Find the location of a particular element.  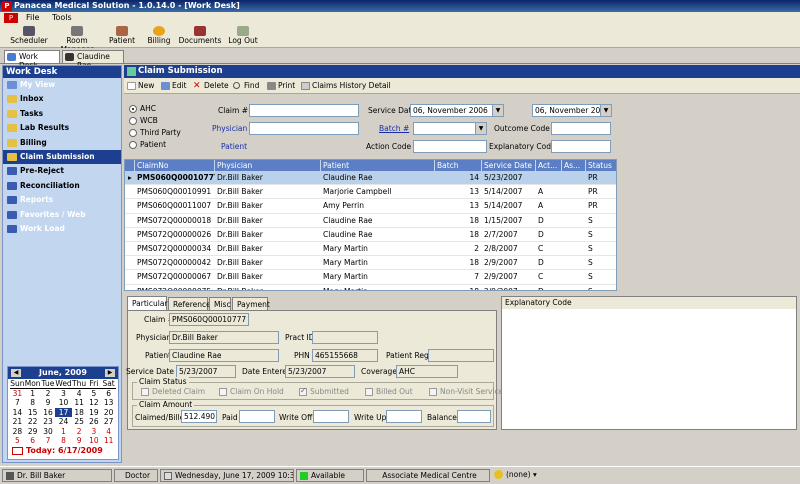

radio-ahc is located at coordinates (133, 109).